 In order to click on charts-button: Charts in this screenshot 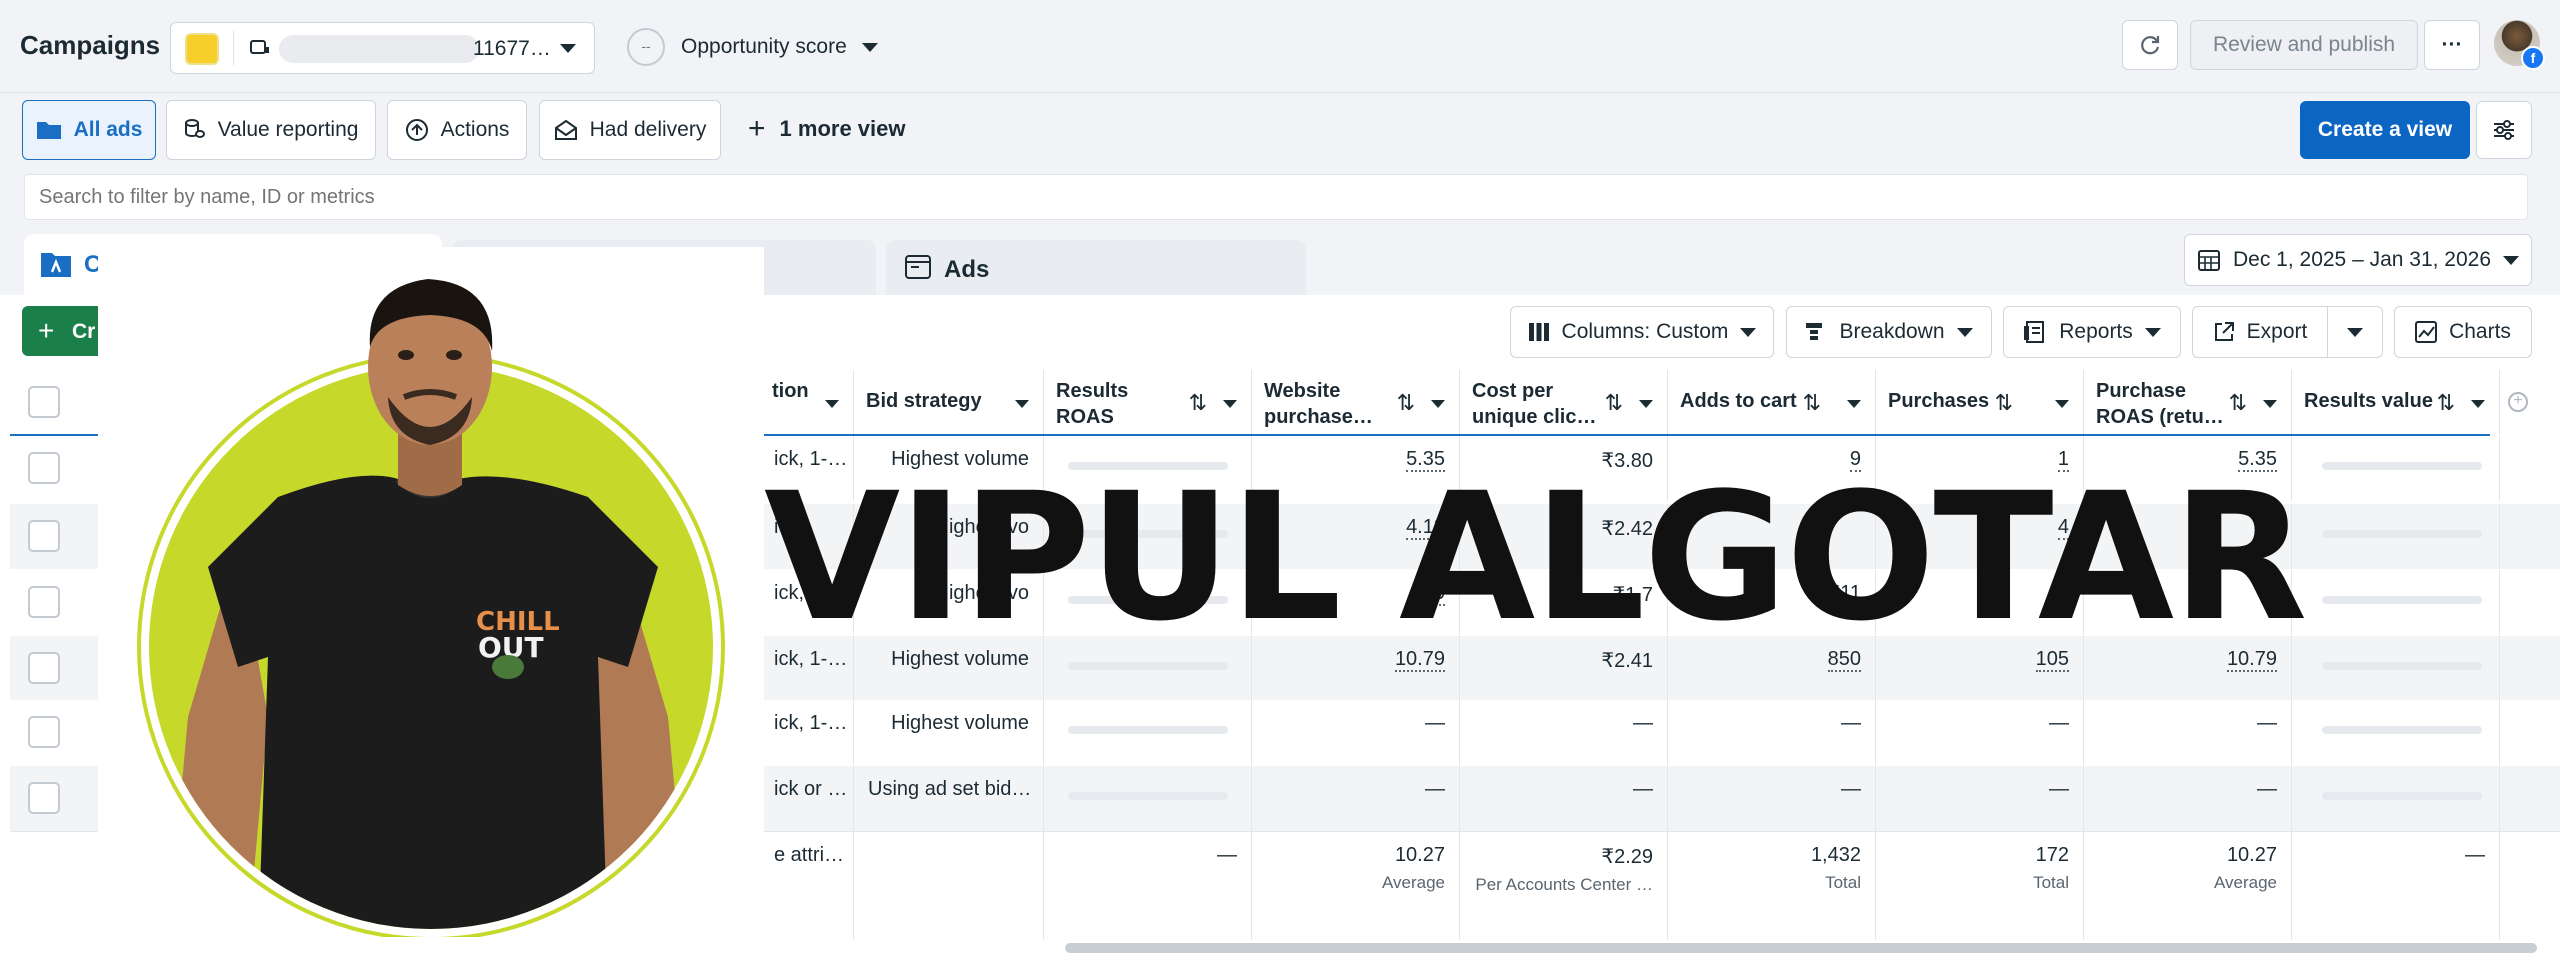, I will do `click(2463, 332)`.